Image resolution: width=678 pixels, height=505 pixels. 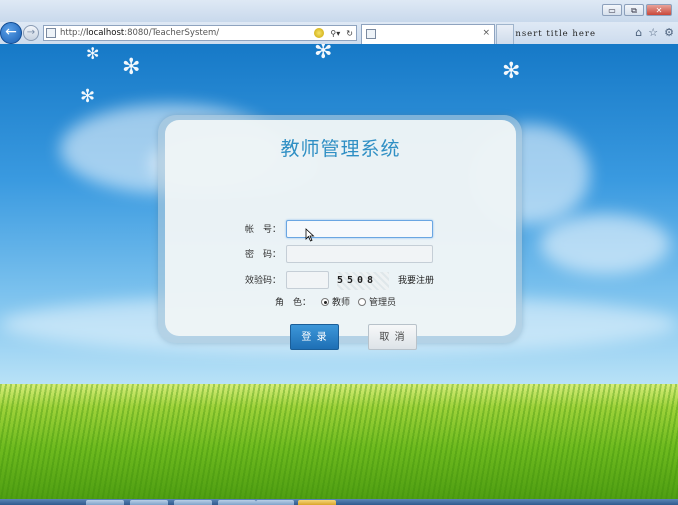 I want to click on role-label: 角 色：, so click(x=292, y=303).